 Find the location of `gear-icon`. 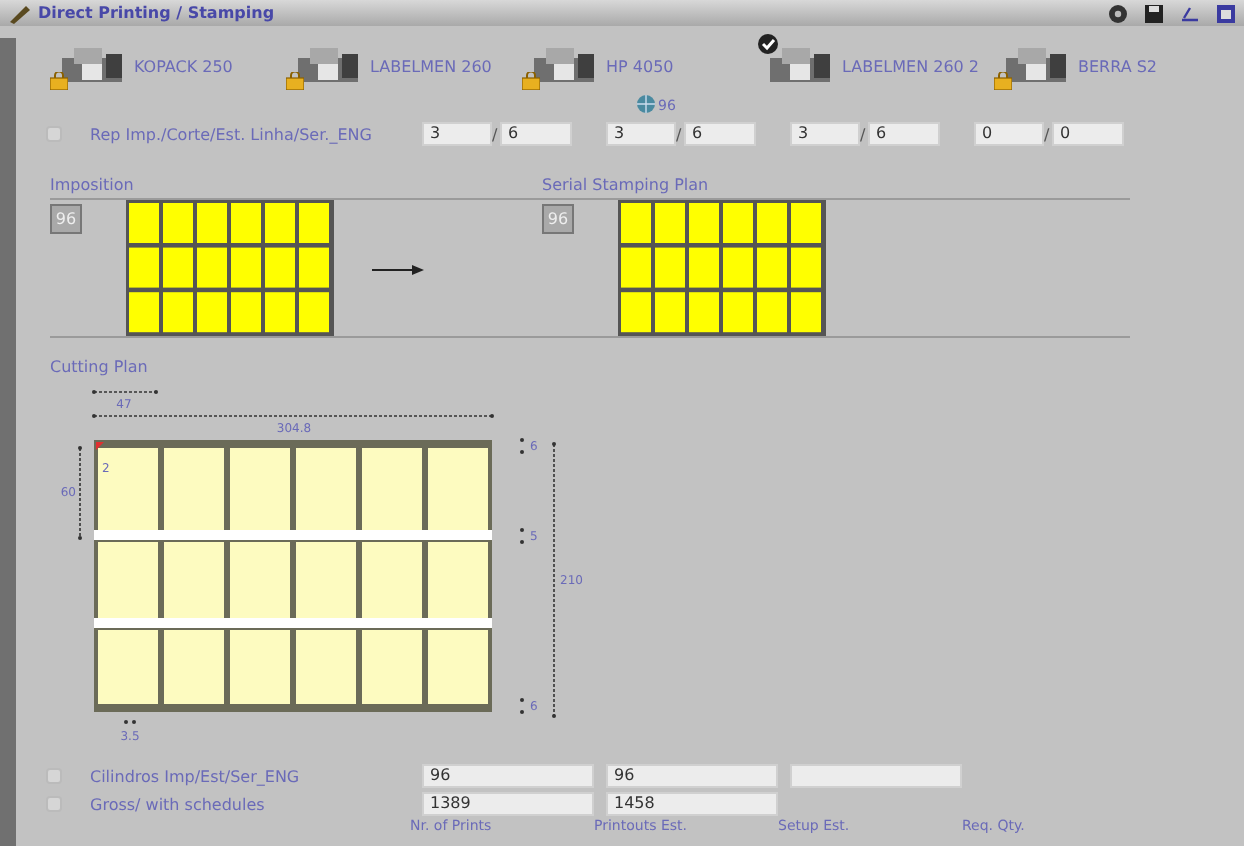

gear-icon is located at coordinates (1118, 13).